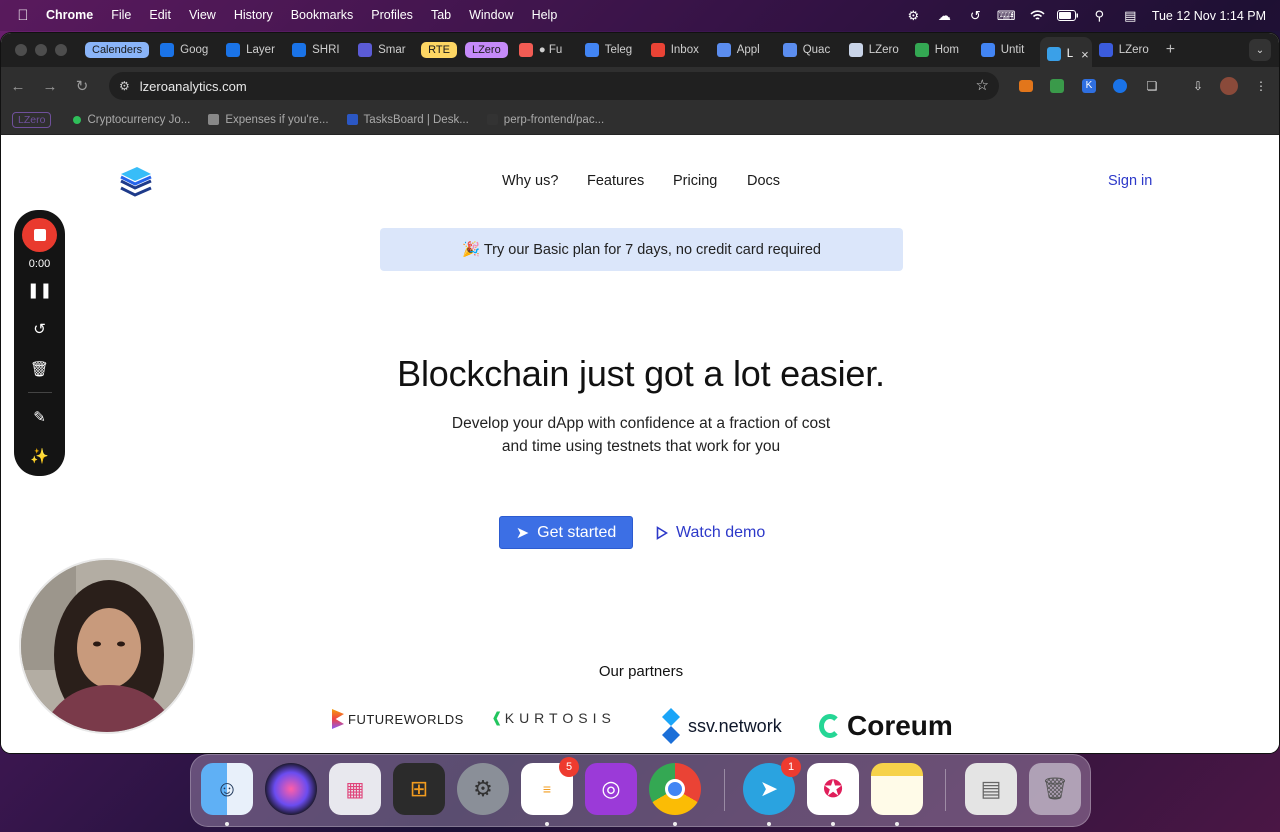 The height and width of the screenshot is (832, 1280). I want to click on partner-ssv-network: ssv.network, so click(719, 726).